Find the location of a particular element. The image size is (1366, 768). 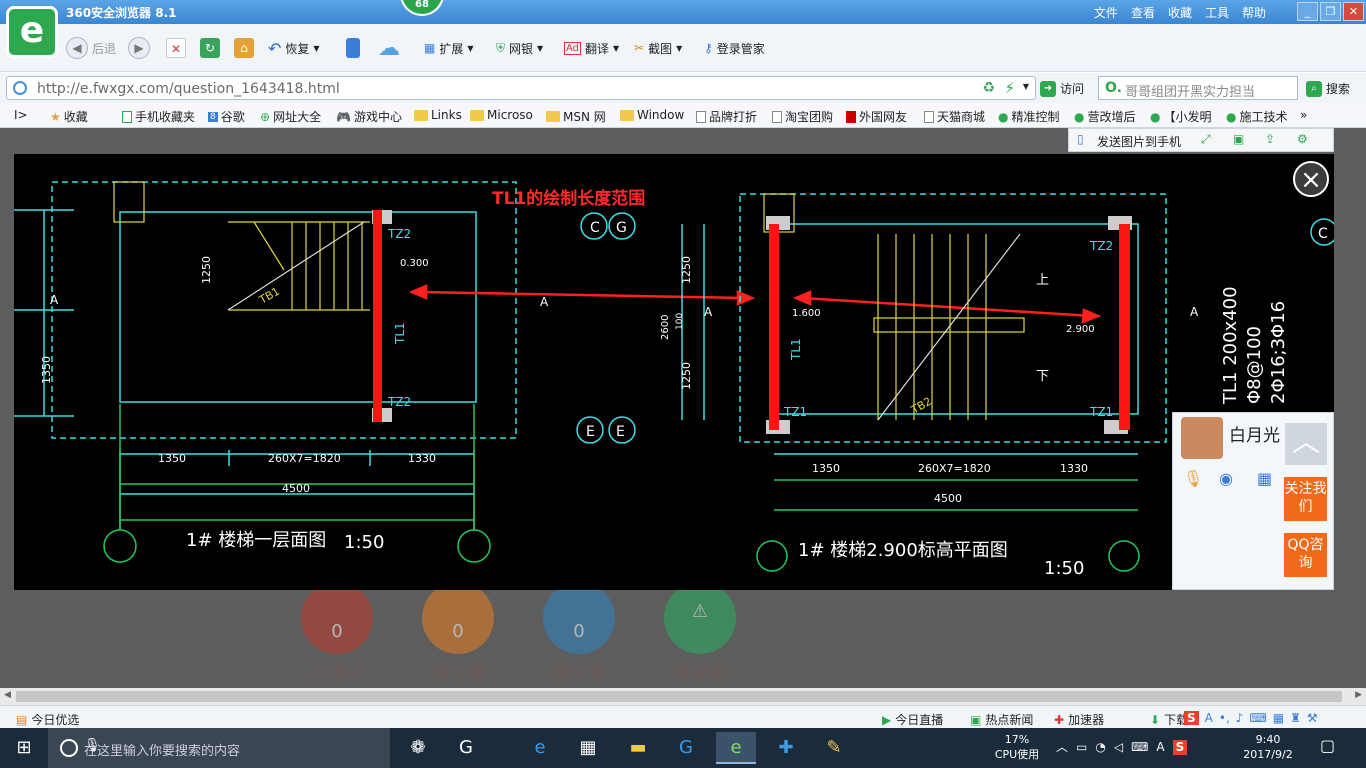

cloud-button: ☁ is located at coordinates (389, 48).